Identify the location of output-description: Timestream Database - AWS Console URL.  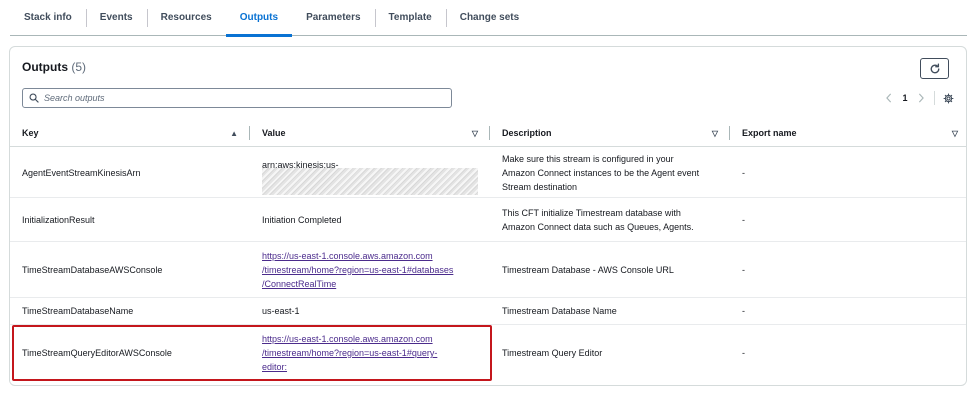
(588, 269).